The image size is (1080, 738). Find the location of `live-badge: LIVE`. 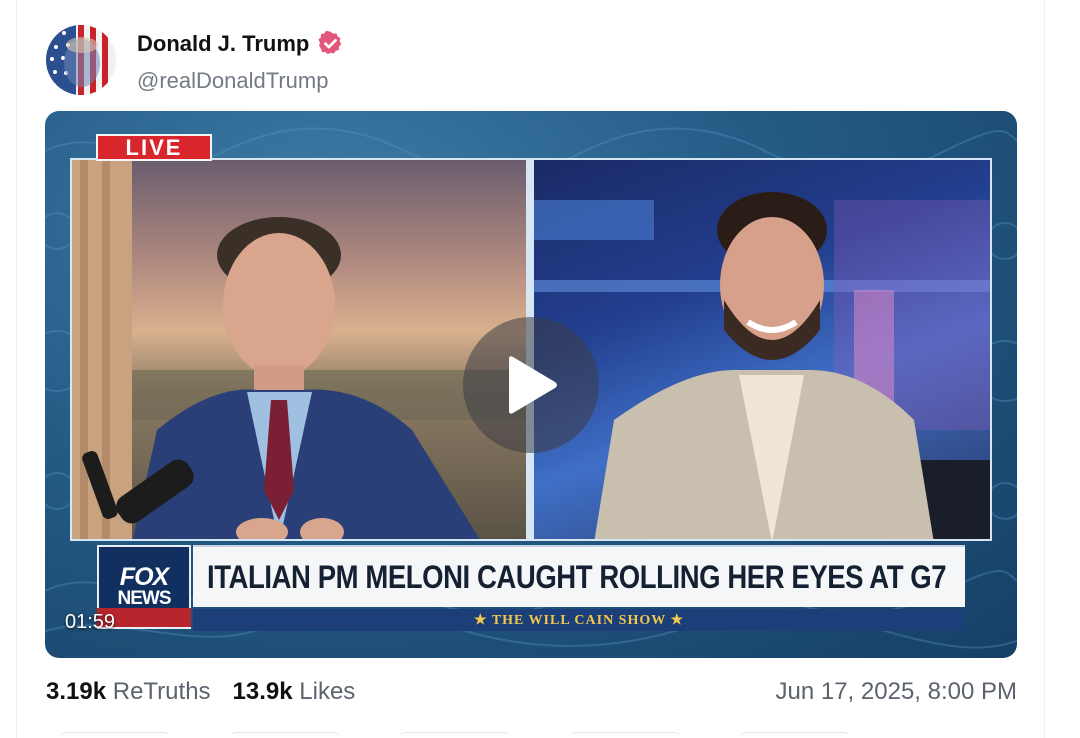

live-badge: LIVE is located at coordinates (154, 147).